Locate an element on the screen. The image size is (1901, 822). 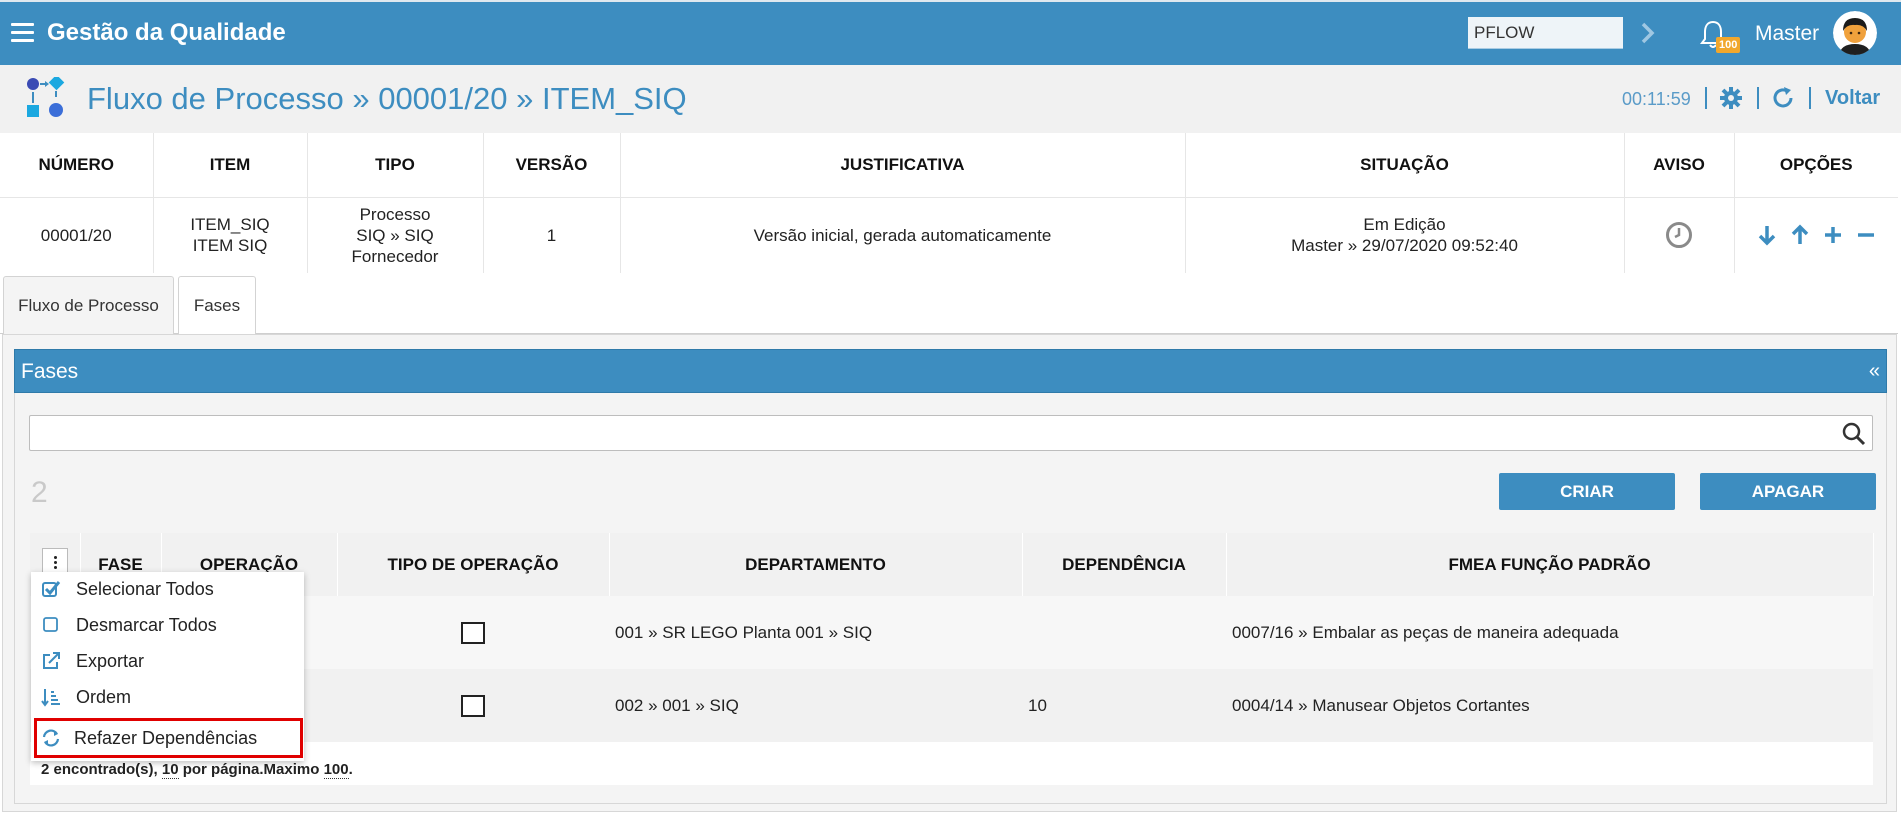
item-cell: ITEM_SIQ ITEM SIQ is located at coordinates (230, 235).